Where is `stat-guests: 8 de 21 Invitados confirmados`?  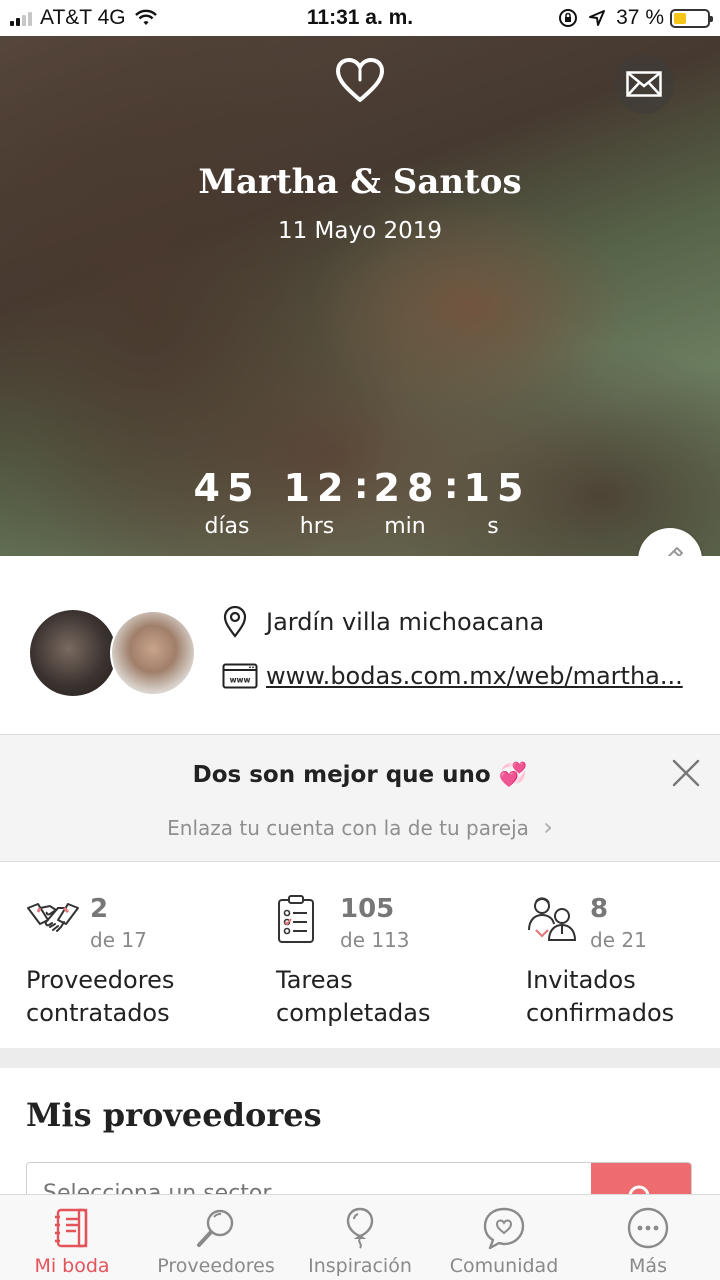
stat-guests: 8 de 21 Invitados confirmados is located at coordinates (623, 955).